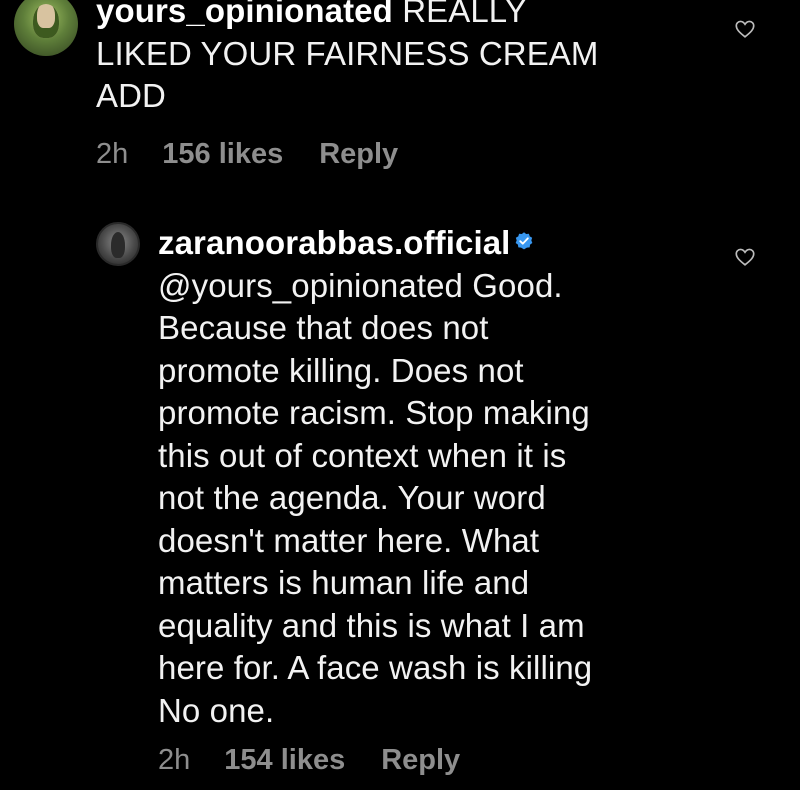  What do you see at coordinates (284, 760) in the screenshot?
I see `comment-likes: 154 likes` at bounding box center [284, 760].